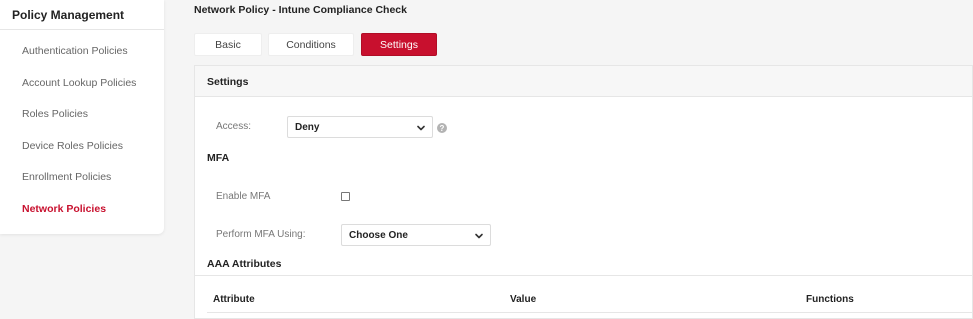 This screenshot has height=319, width=973. Describe the element at coordinates (583, 81) in the screenshot. I see `panel-header: Settings` at that location.